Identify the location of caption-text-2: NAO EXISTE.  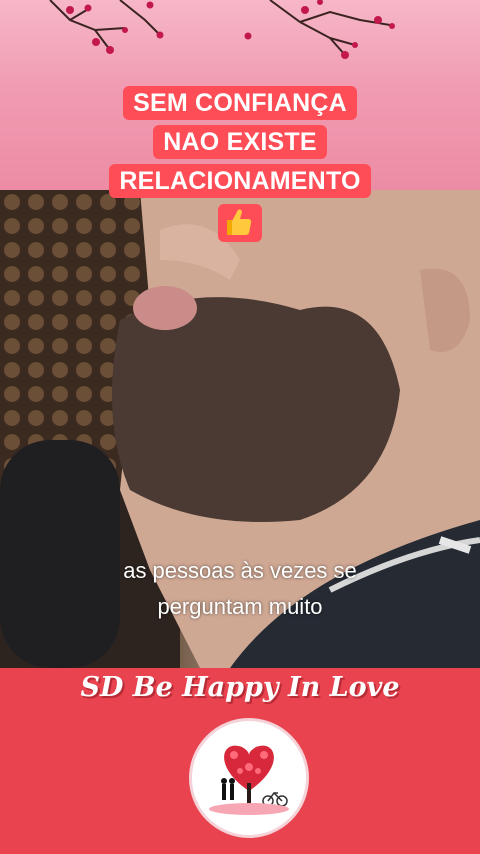
(240, 142).